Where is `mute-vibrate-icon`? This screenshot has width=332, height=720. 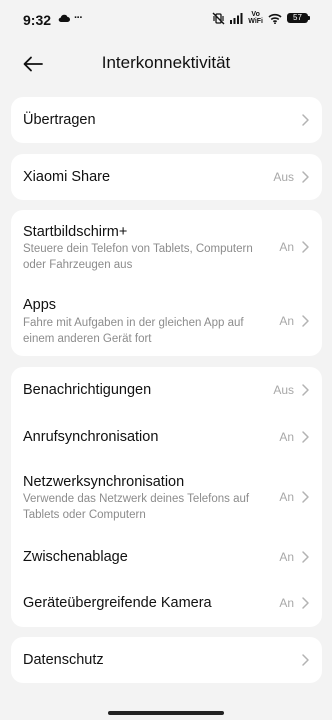
mute-vibrate-icon is located at coordinates (218, 18).